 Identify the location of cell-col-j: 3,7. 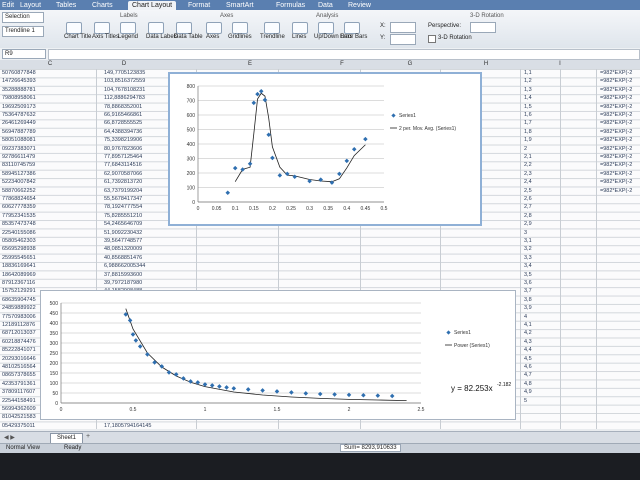
(528, 291).